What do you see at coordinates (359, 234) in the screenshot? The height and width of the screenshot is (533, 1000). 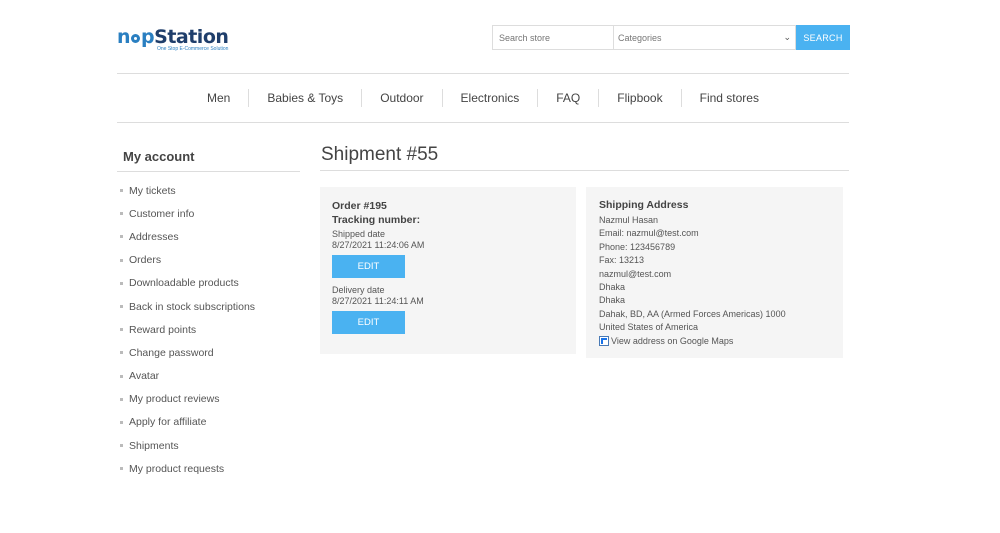 I see `shipped-date-label: Shipped date` at bounding box center [359, 234].